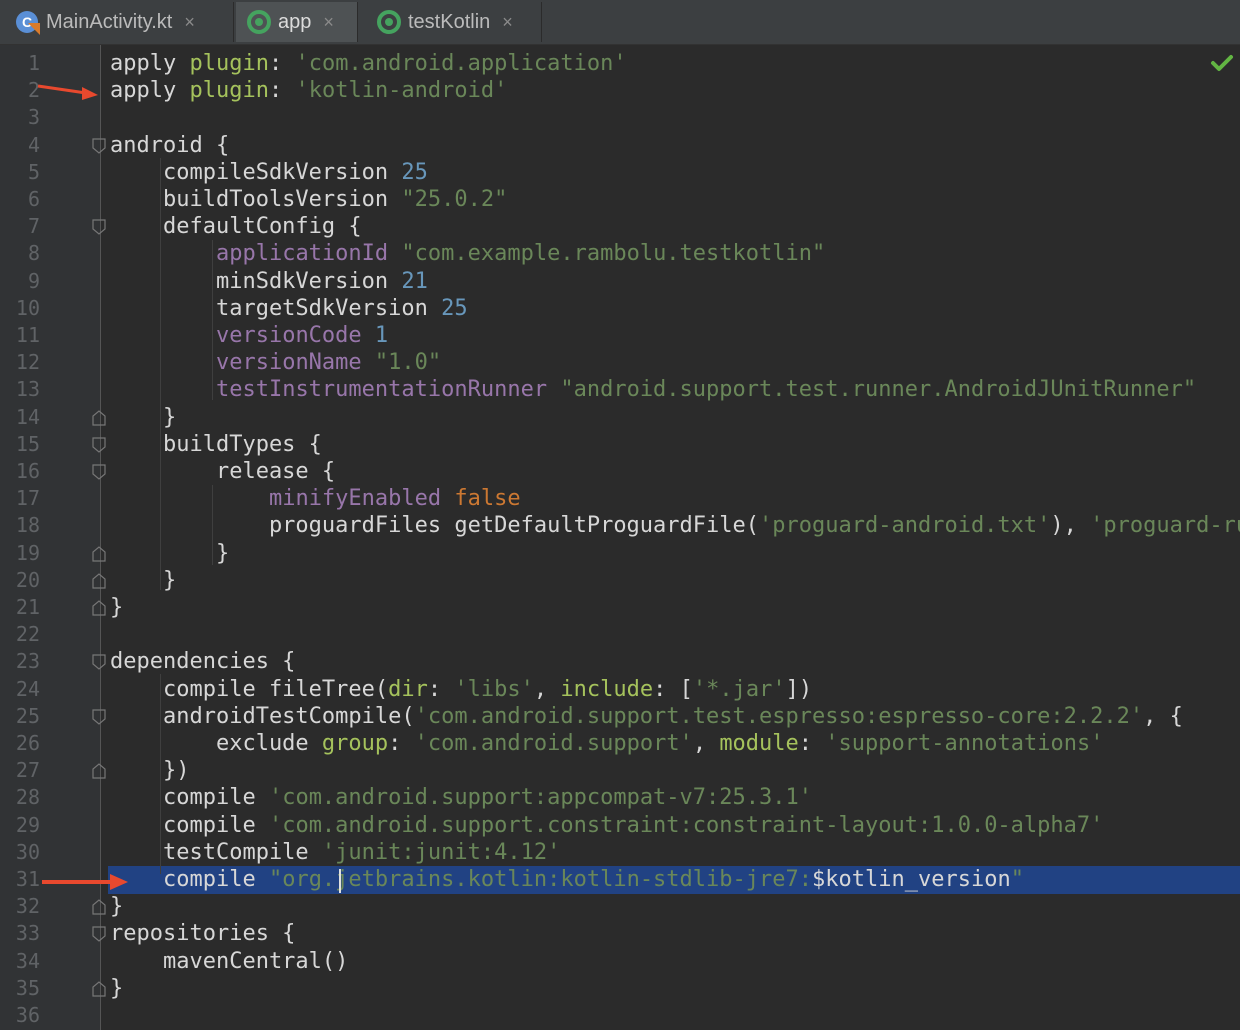 This screenshot has height=1030, width=1240. What do you see at coordinates (449, 21) in the screenshot?
I see `tab-label: testKotlin` at bounding box center [449, 21].